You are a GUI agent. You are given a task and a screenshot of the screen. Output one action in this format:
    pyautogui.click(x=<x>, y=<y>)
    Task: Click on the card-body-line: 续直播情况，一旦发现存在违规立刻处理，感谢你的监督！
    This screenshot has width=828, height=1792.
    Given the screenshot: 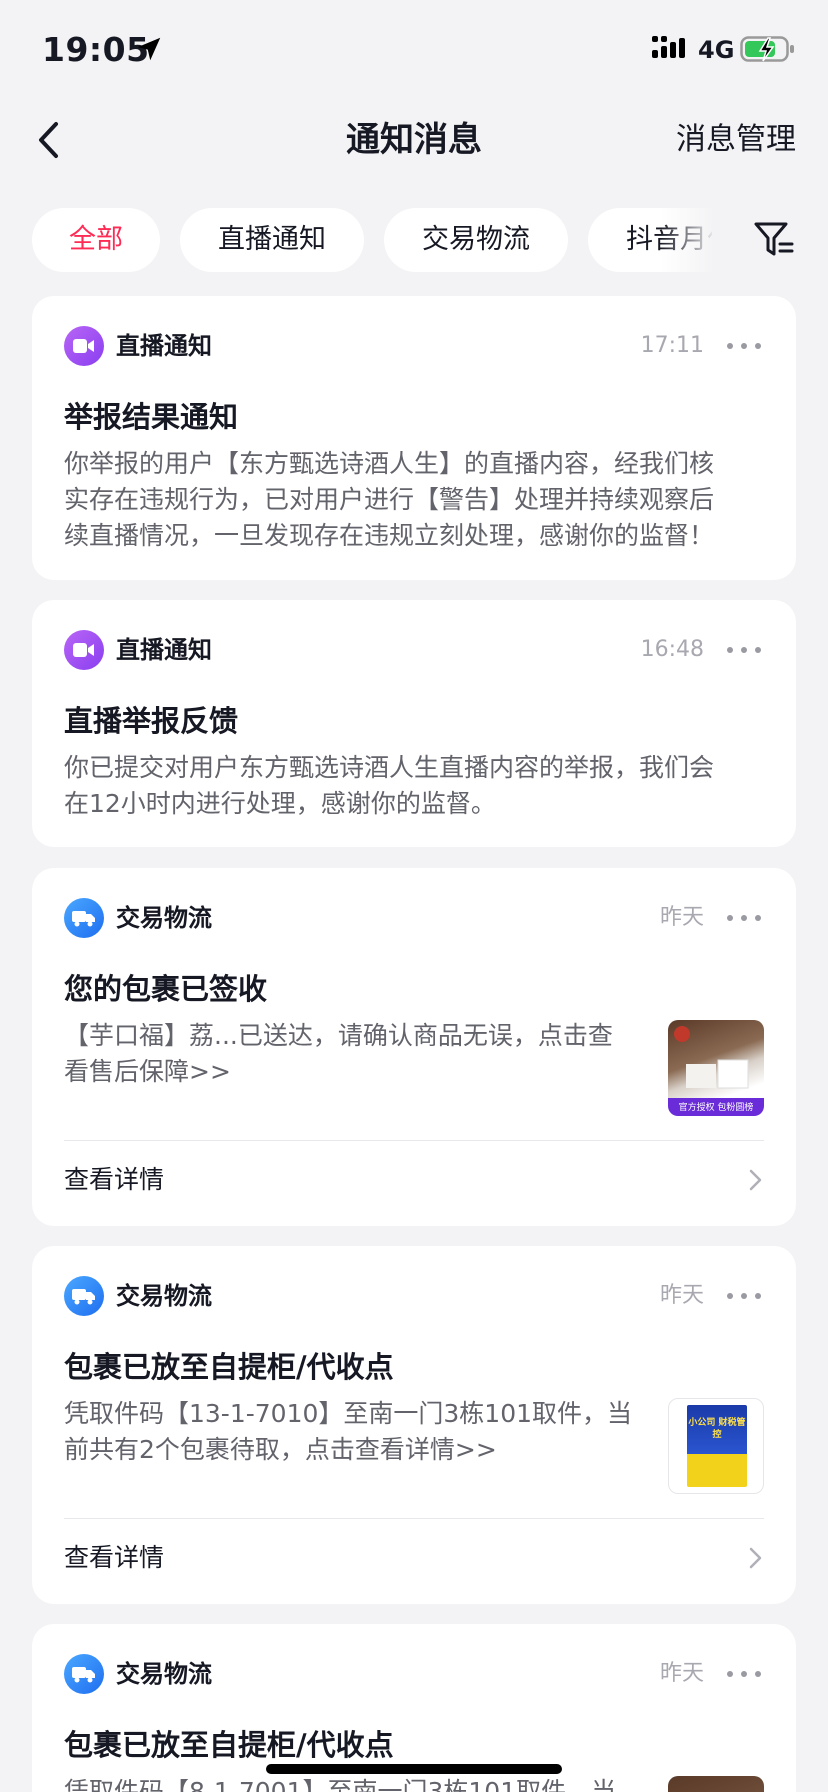 What is the action you would take?
    pyautogui.click(x=389, y=535)
    